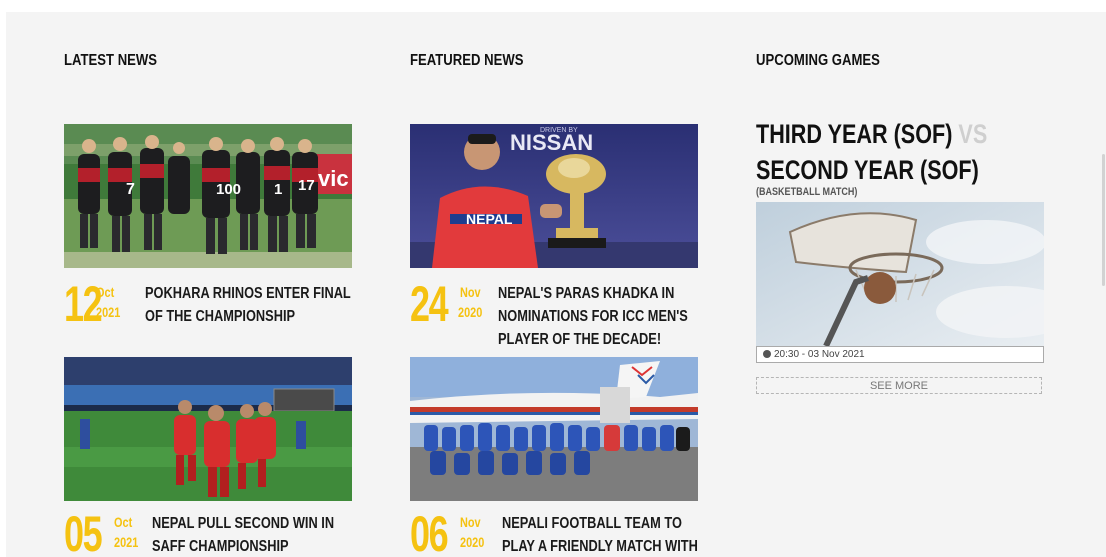  Describe the element at coordinates (228, 189) in the screenshot. I see `jersey-number: 100` at that location.